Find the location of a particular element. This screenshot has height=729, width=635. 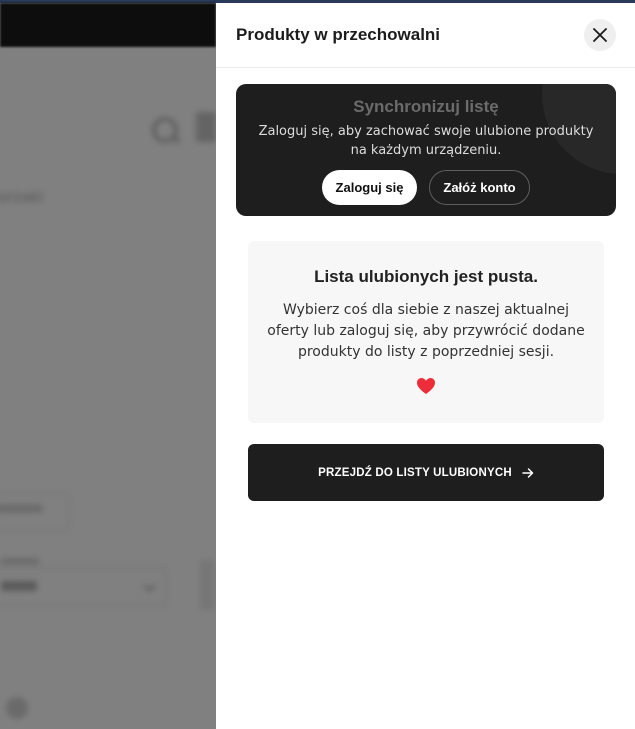

background-select is located at coordinates (83, 587).